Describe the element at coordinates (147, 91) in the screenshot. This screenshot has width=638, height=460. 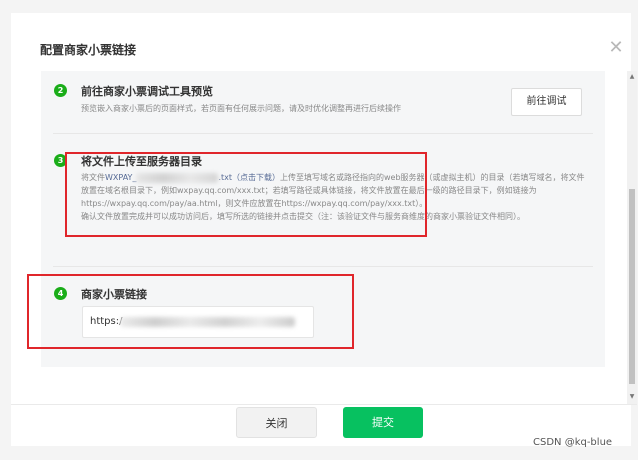
I see `step-2-title: 前往商家小票调试工具预览` at that location.